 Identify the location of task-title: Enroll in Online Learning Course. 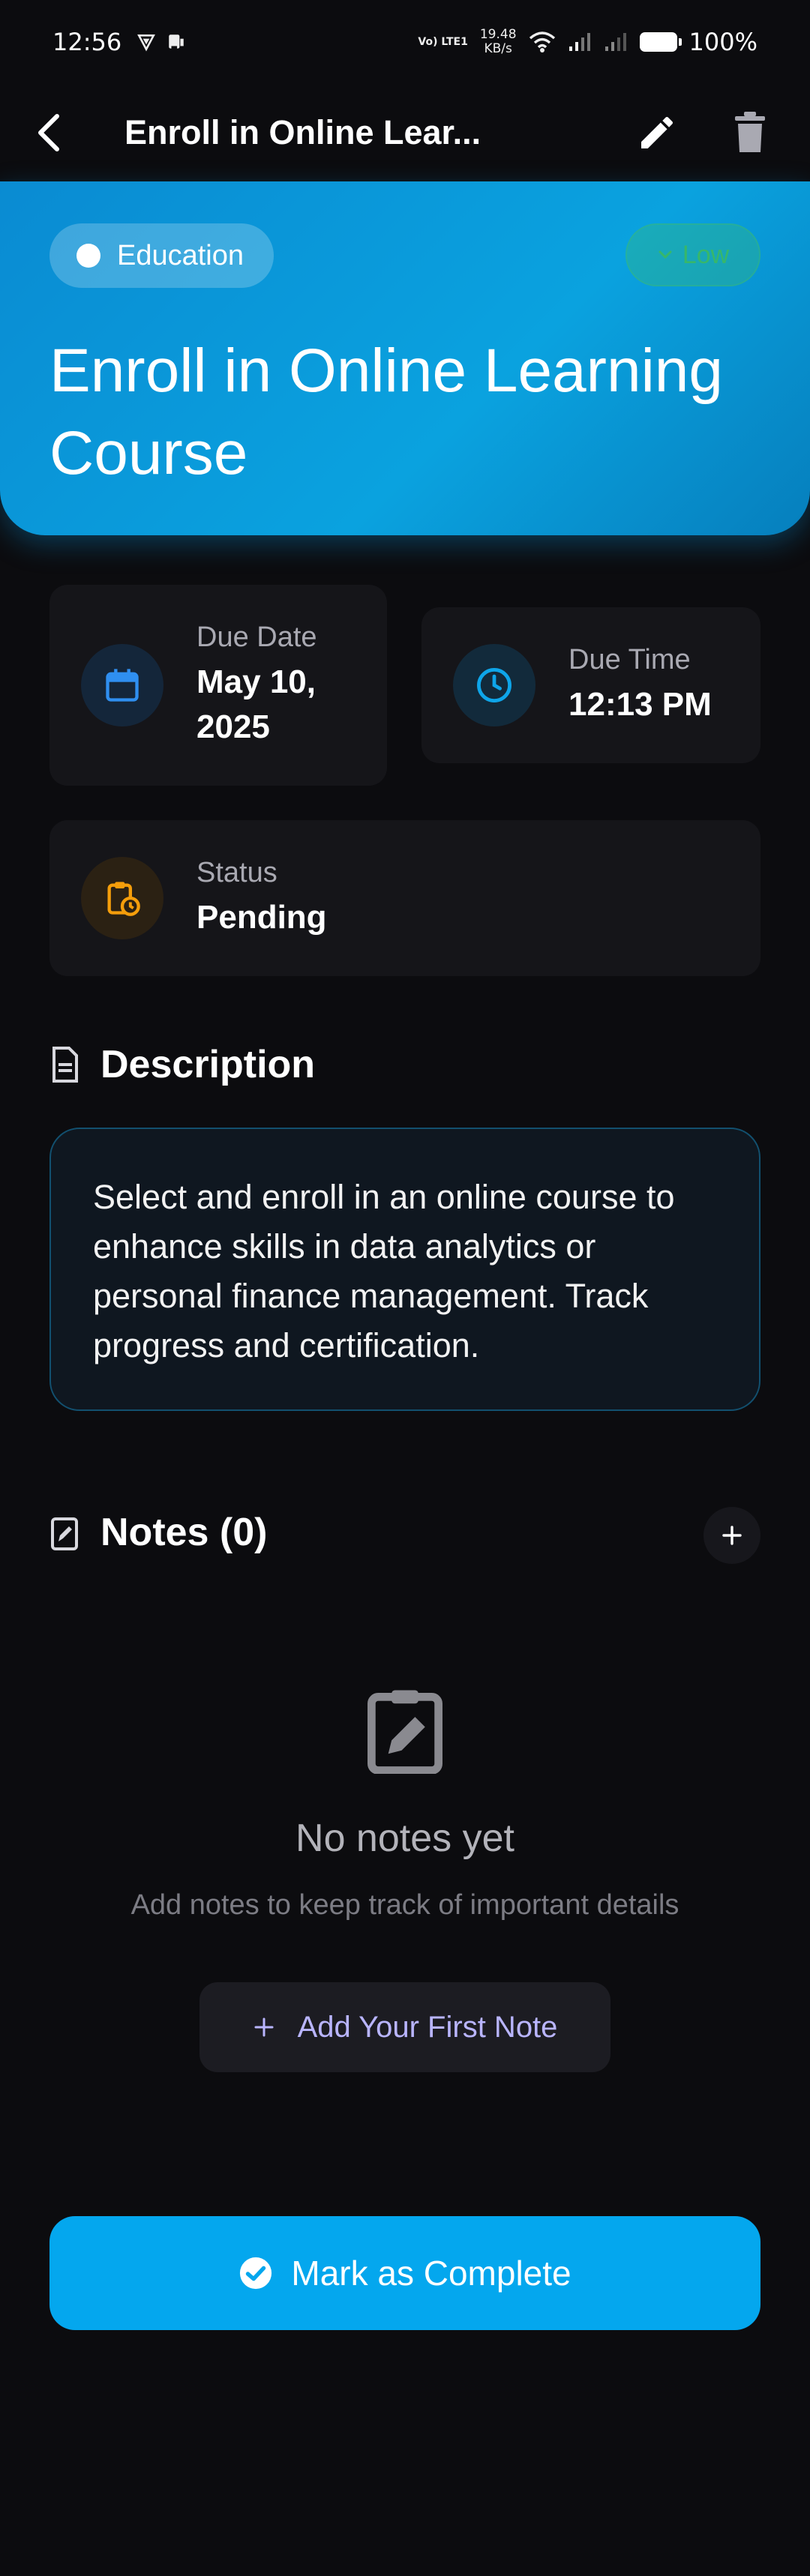
(386, 412).